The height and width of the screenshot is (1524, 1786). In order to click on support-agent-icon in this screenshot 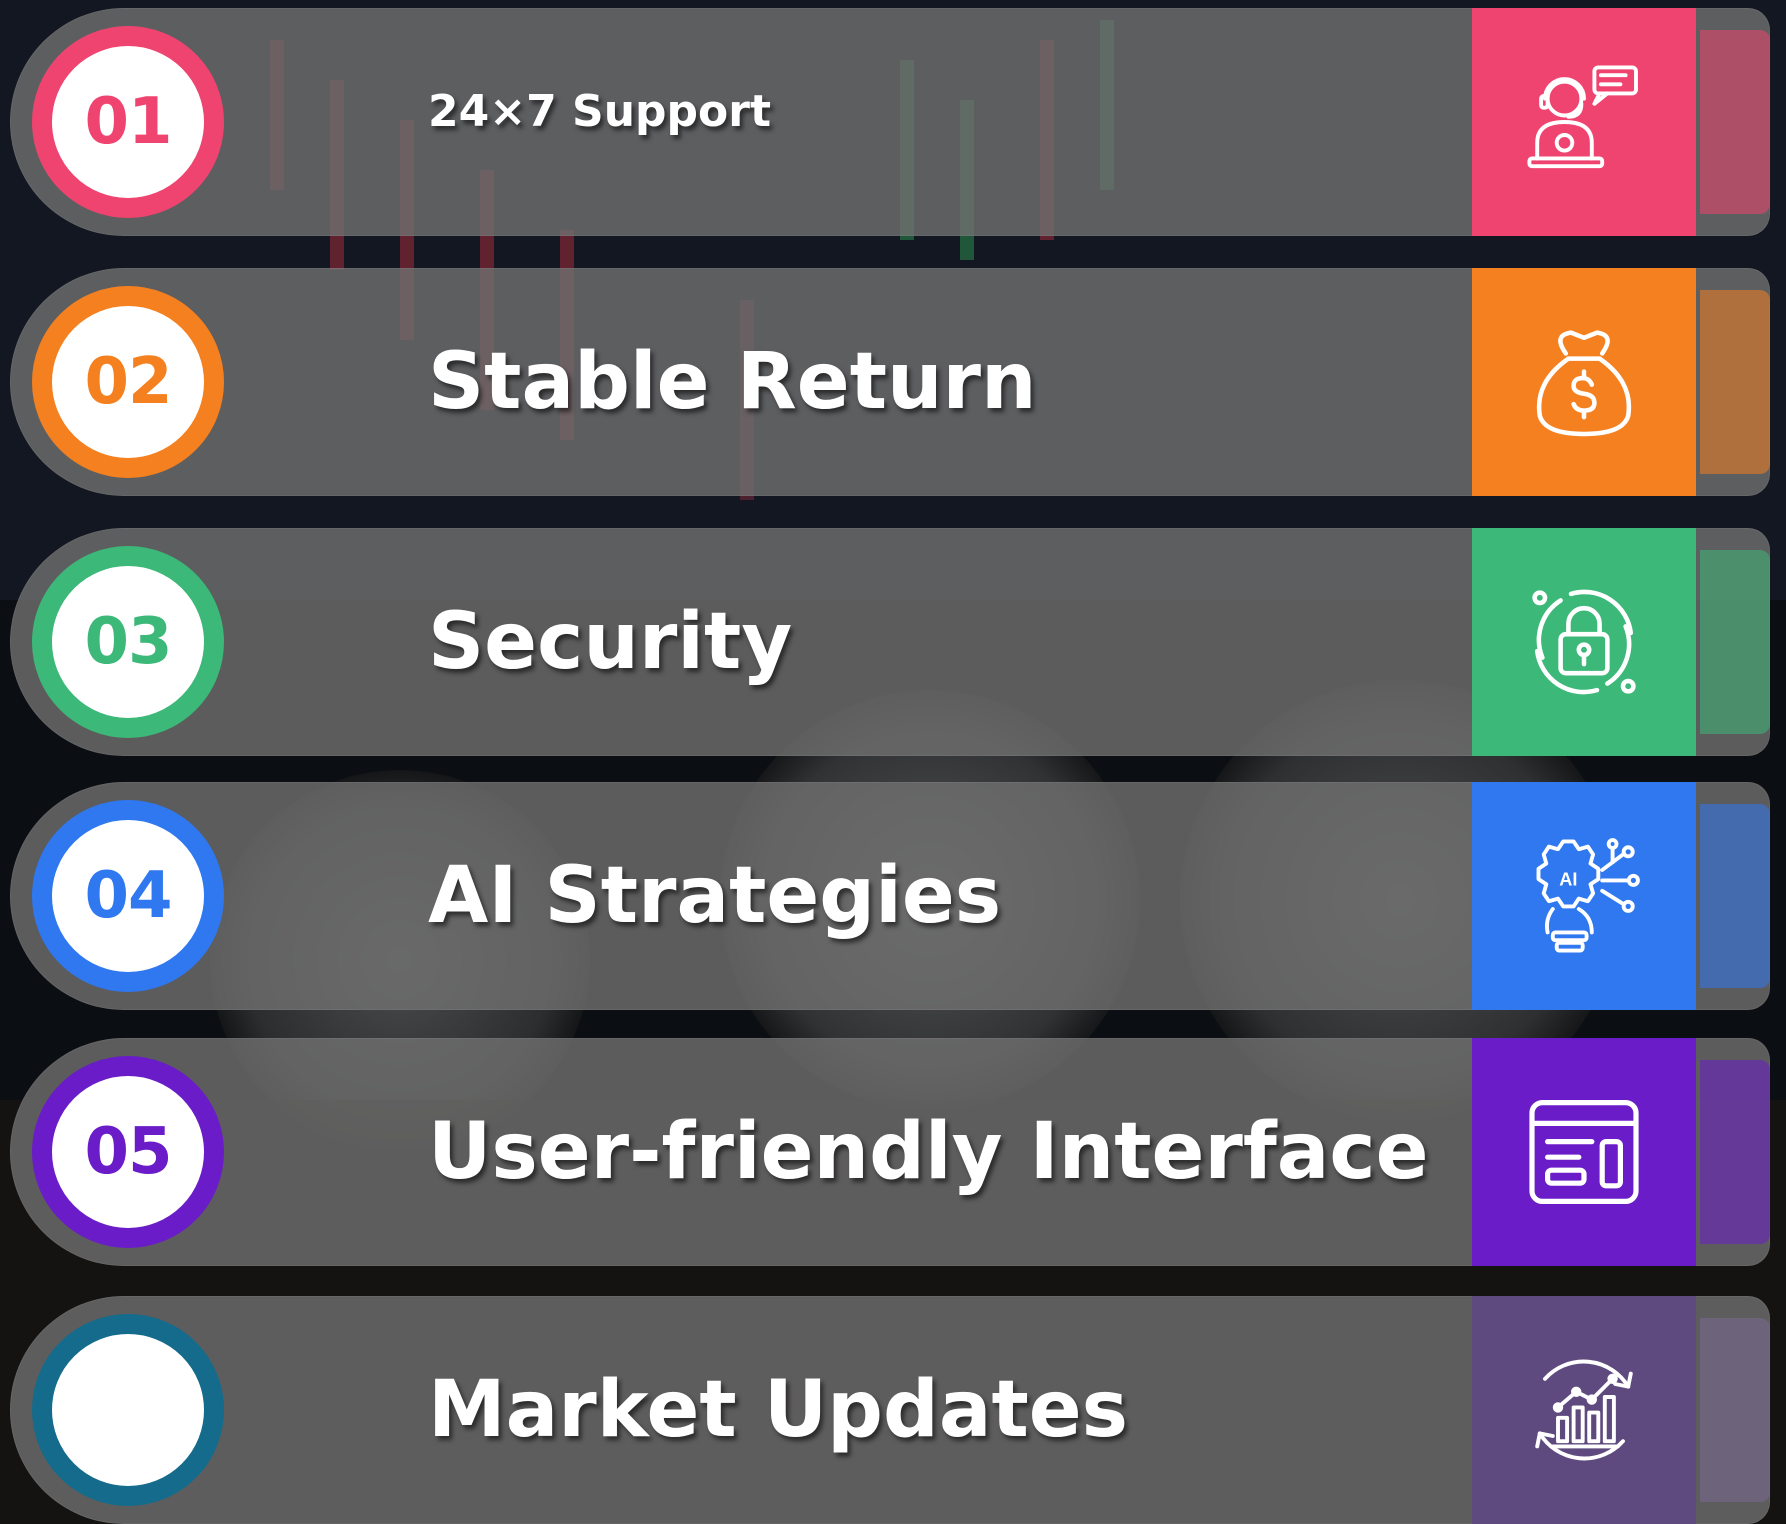, I will do `click(1582, 117)`.